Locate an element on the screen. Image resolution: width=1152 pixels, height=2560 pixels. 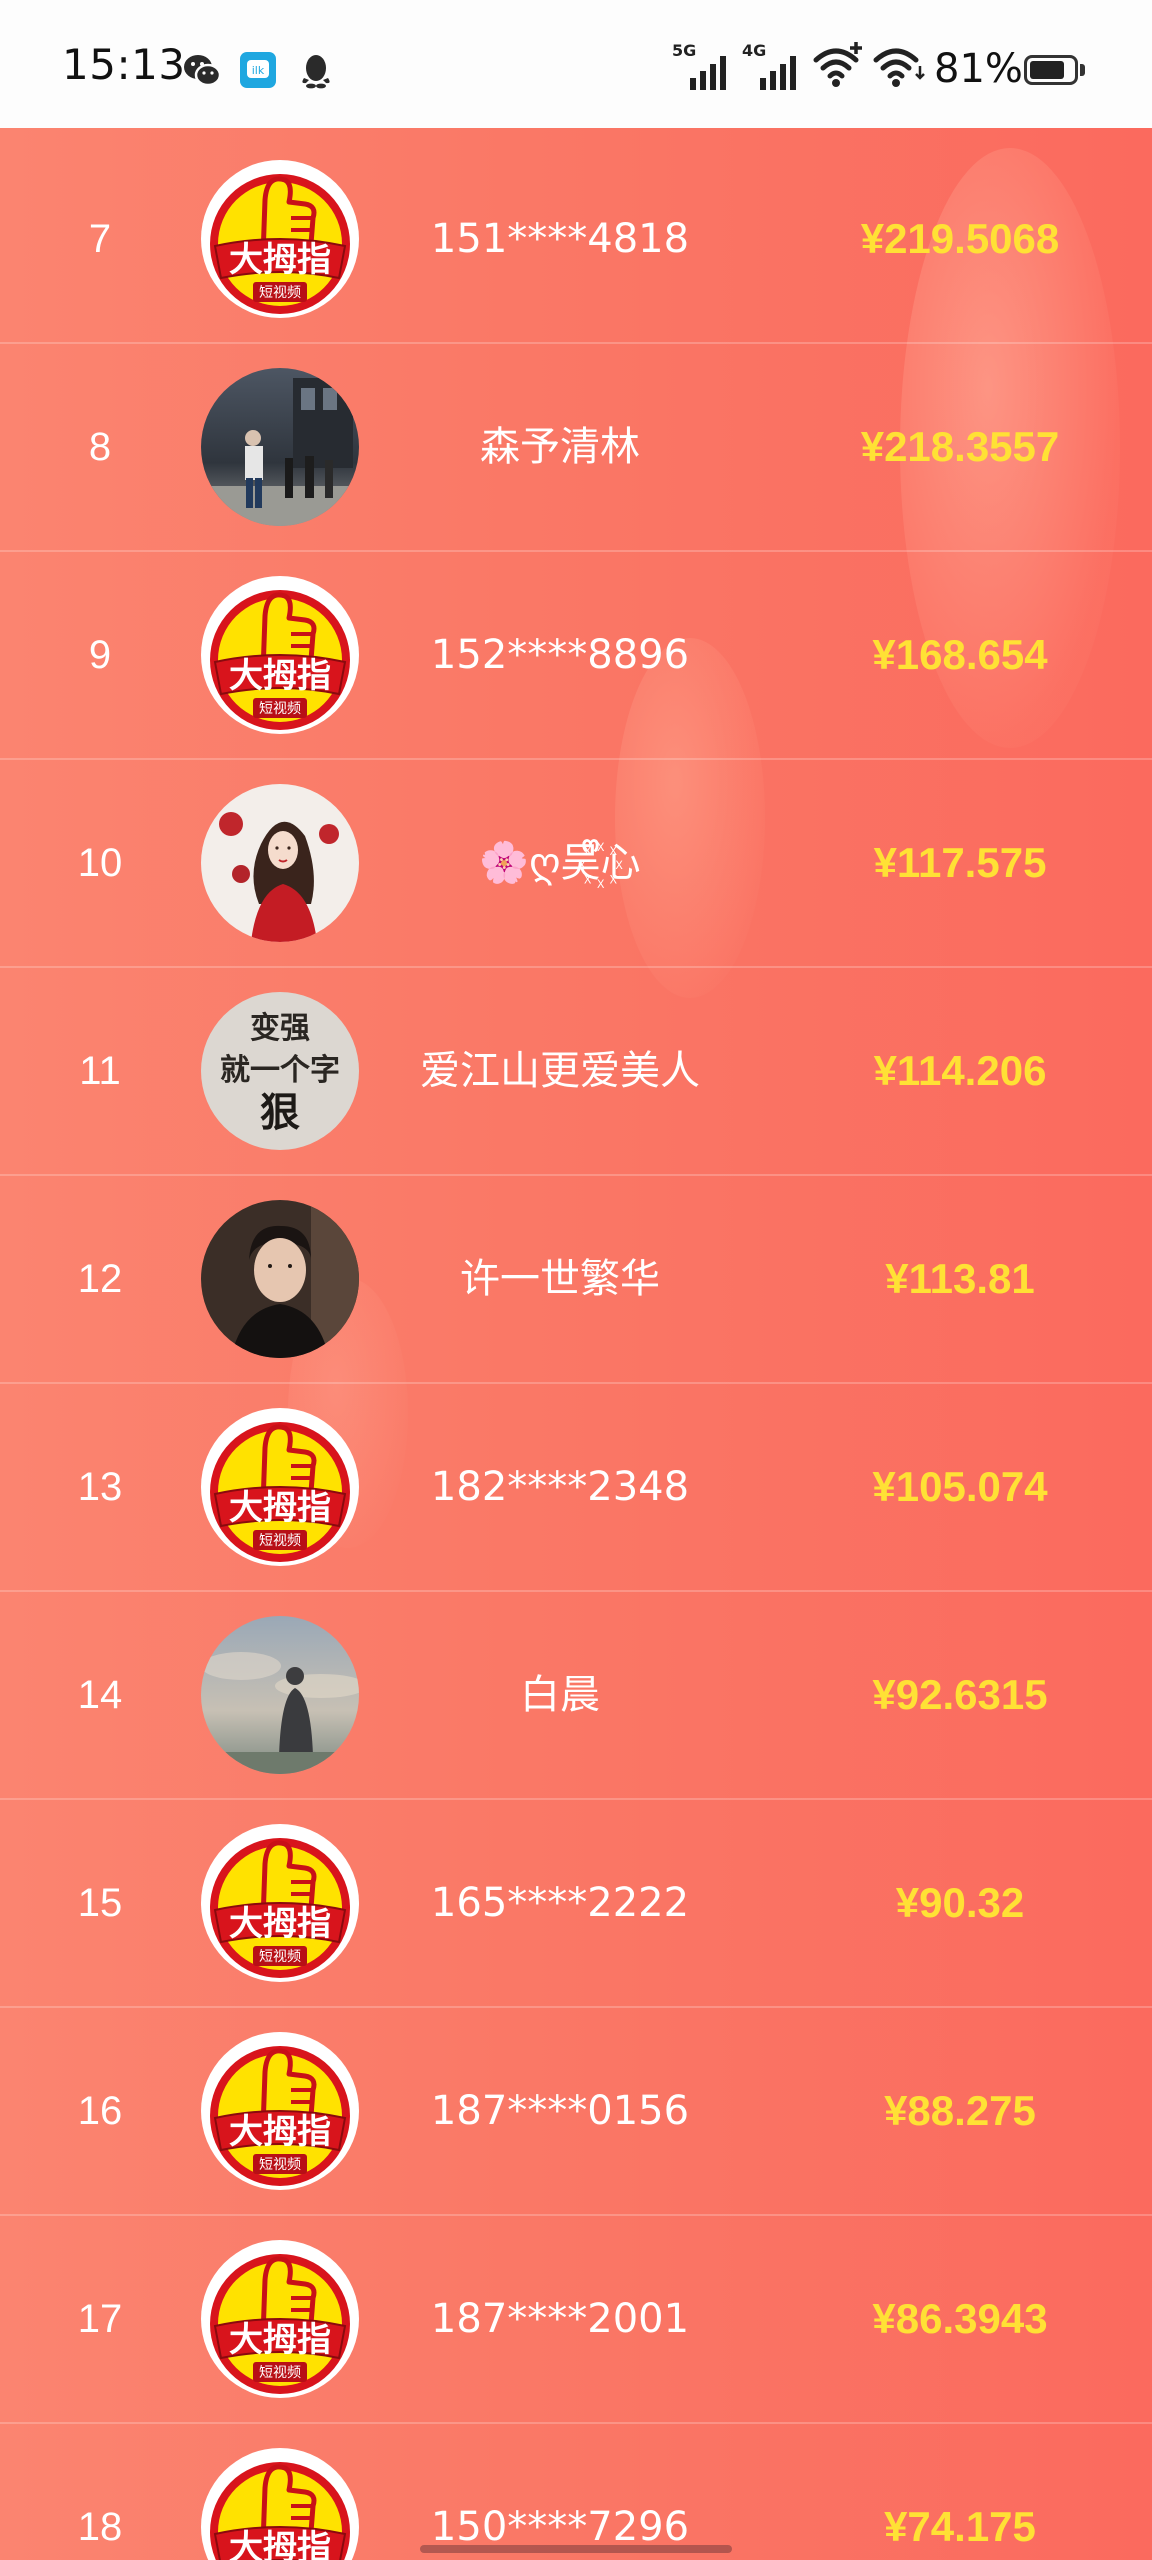
wechat-icon is located at coordinates (203, 71).